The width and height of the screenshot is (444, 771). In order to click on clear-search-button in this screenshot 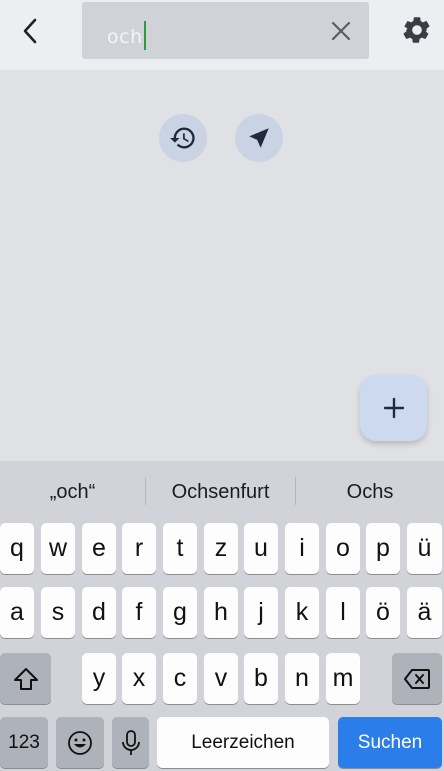, I will do `click(341, 31)`.